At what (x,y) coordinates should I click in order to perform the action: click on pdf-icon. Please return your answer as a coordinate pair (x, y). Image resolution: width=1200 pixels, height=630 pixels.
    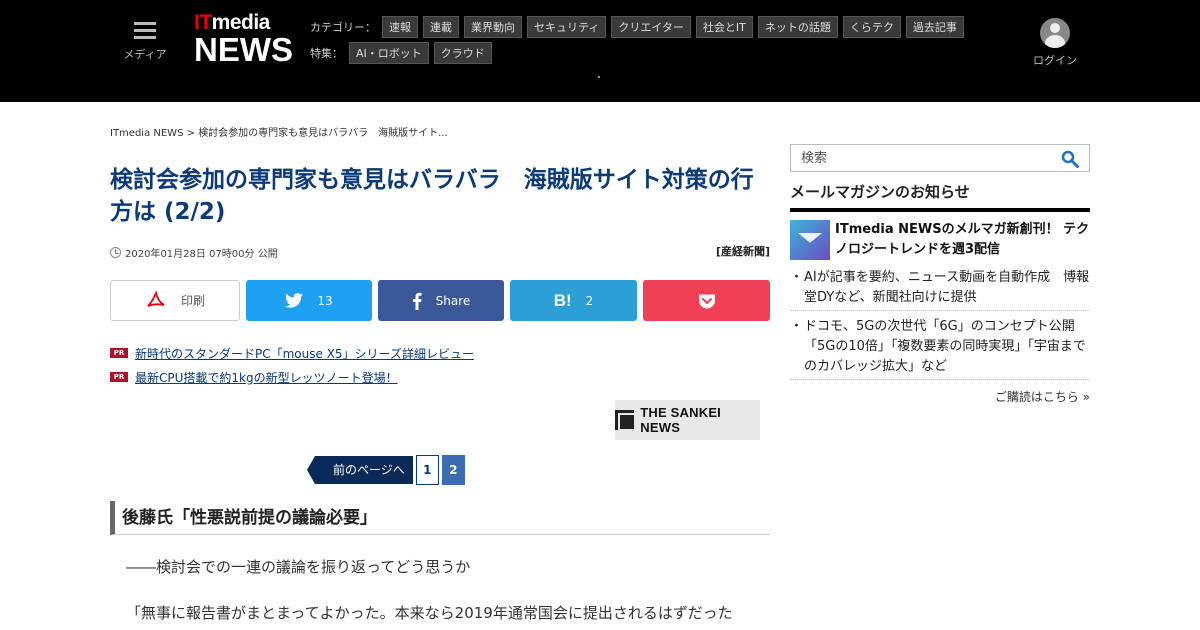
    Looking at the image, I should click on (156, 300).